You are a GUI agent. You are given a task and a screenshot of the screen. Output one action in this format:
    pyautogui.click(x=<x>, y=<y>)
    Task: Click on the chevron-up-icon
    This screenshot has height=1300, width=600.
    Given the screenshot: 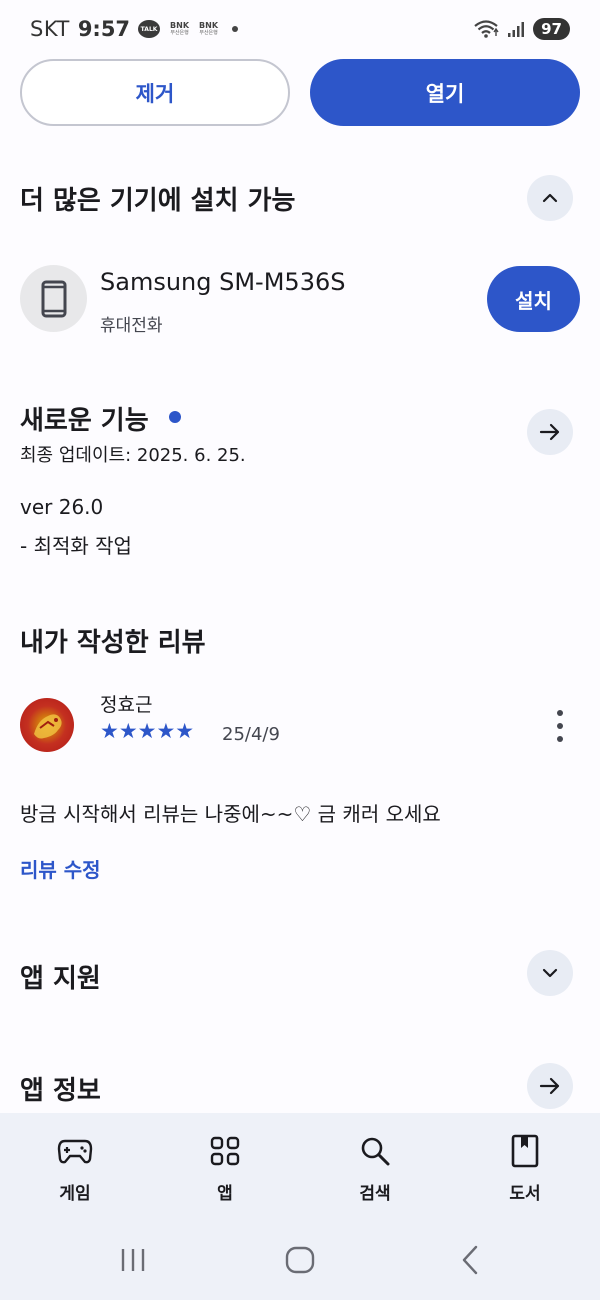 What is the action you would take?
    pyautogui.click(x=550, y=198)
    